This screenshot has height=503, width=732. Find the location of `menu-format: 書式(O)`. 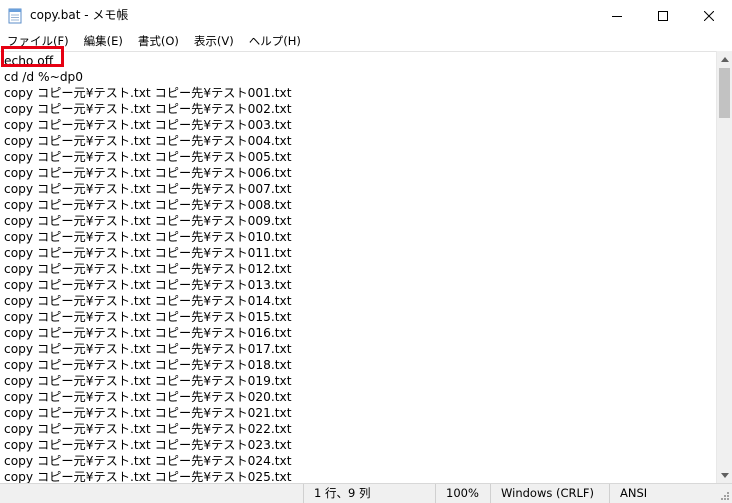

menu-format: 書式(O) is located at coordinates (158, 41).